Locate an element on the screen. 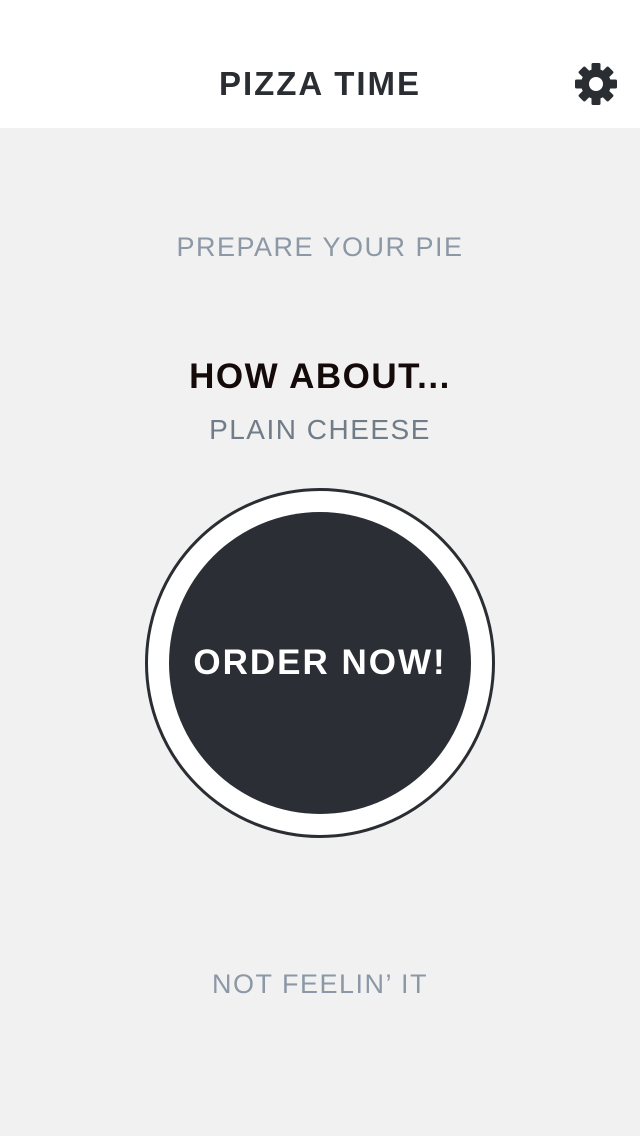 Image resolution: width=640 pixels, height=1136 pixels. pizza-suggestion: PLAIN CHEESE is located at coordinates (320, 429).